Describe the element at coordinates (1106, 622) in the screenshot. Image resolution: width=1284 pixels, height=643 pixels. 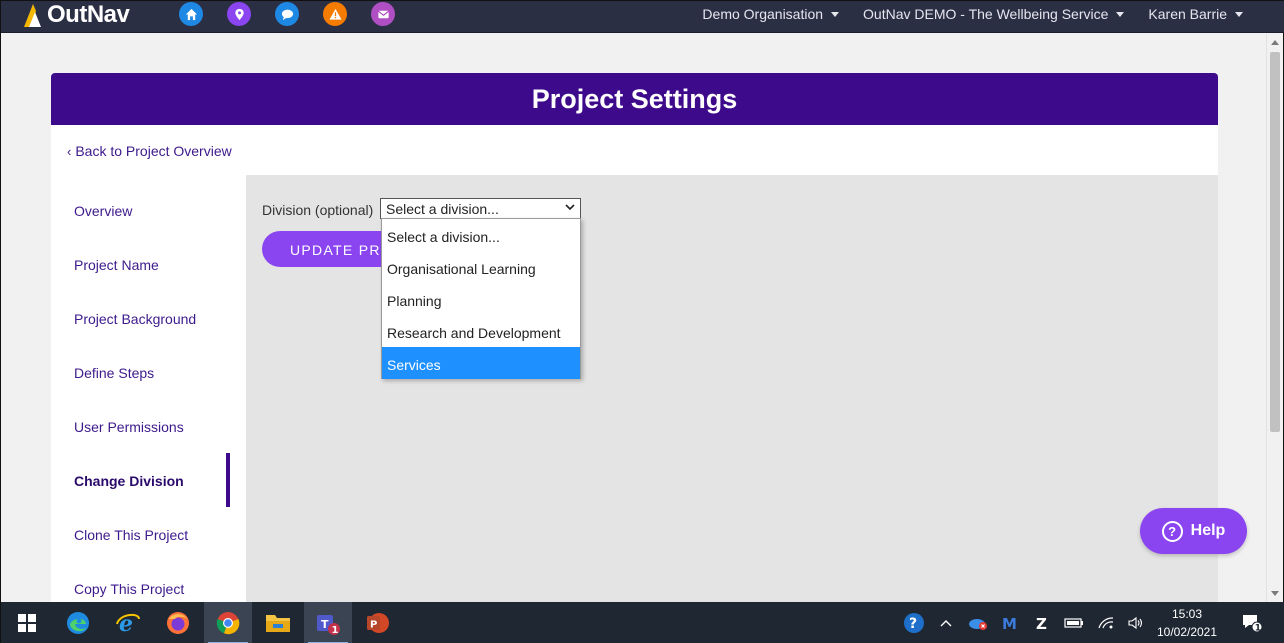
I see `wifi-icon` at that location.